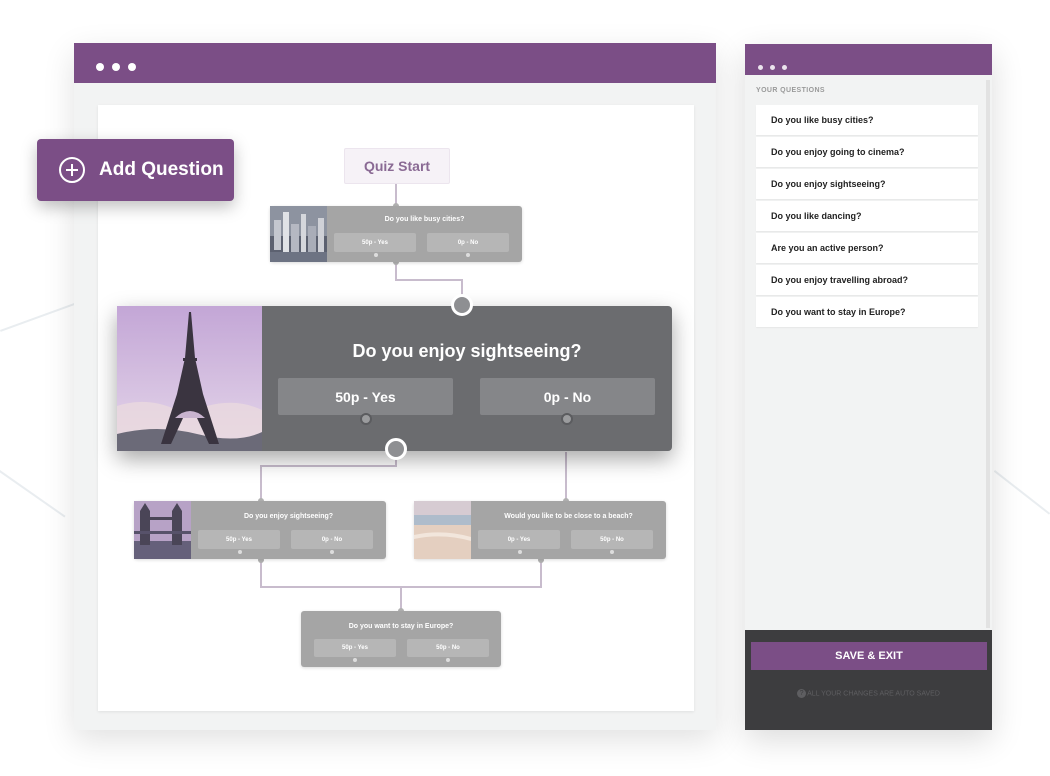 This screenshot has height=776, width=1050. What do you see at coordinates (802, 693) in the screenshot?
I see `help-icon: ?` at bounding box center [802, 693].